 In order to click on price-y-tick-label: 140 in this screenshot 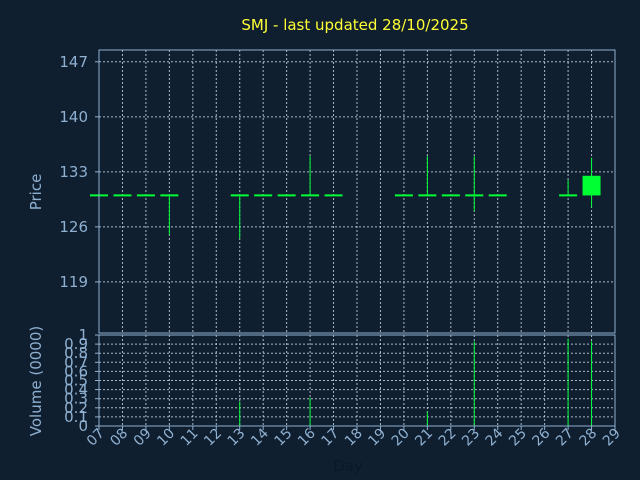, I will do `click(73, 117)`.